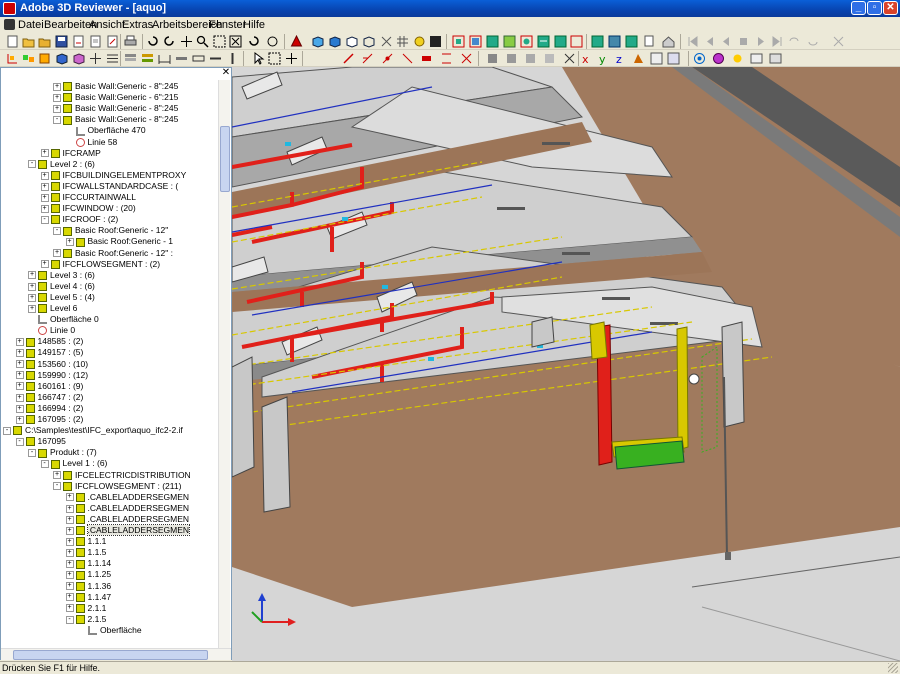 This screenshot has height=674, width=900. Describe the element at coordinates (227, 25) in the screenshot. I see `menu-fenster: Fenster` at that location.